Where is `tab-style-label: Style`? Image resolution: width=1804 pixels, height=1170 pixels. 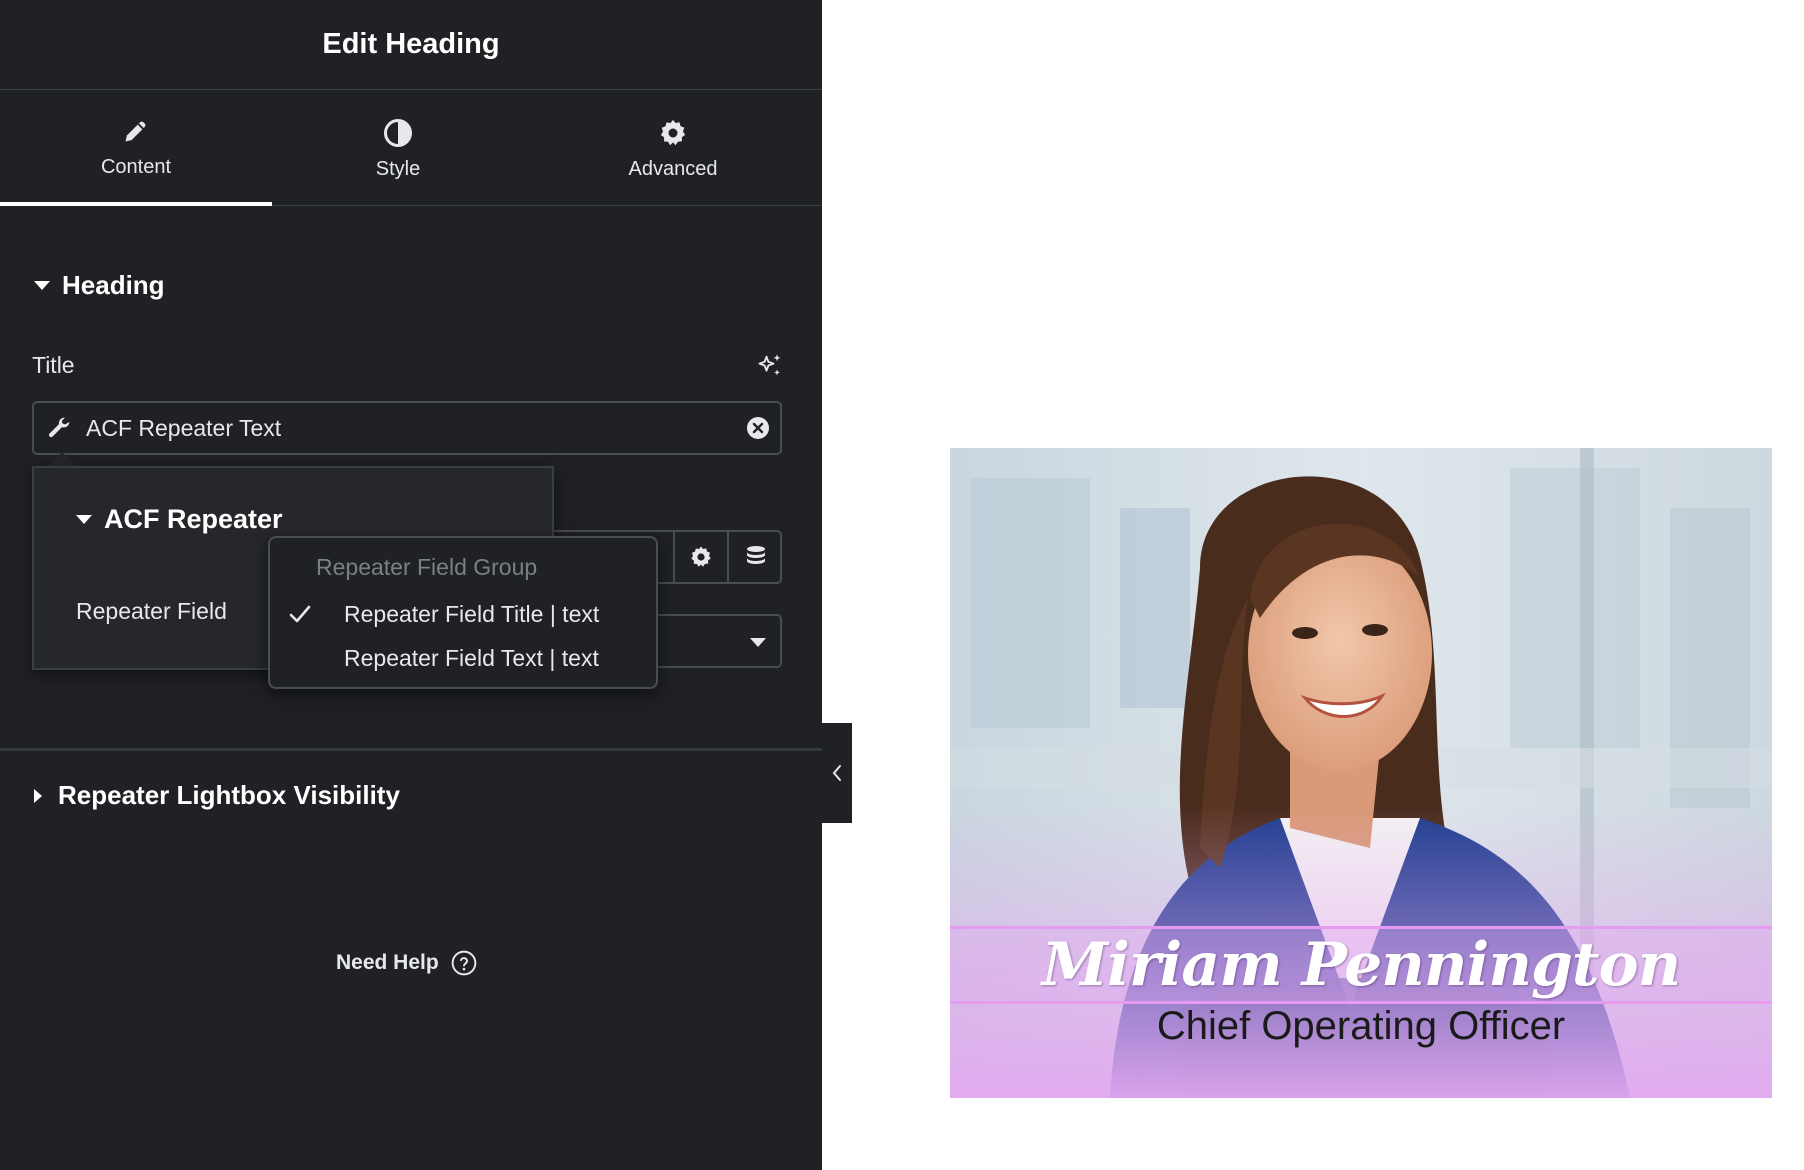
tab-style-label: Style is located at coordinates (398, 169).